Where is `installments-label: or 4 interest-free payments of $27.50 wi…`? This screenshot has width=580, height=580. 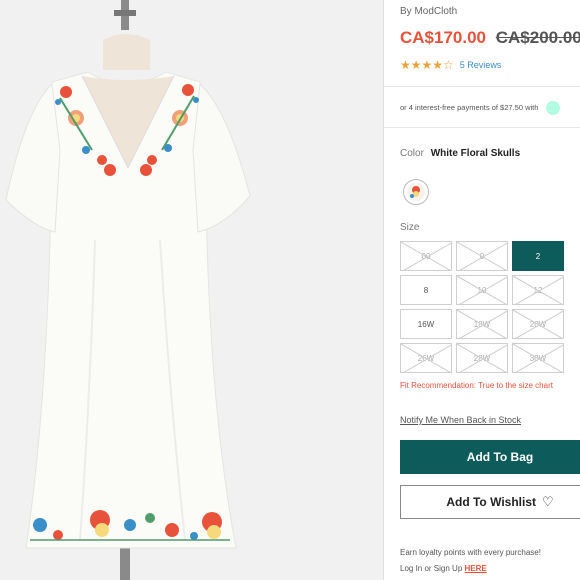 installments-label: or 4 interest-free payments of $27.50 wi… is located at coordinates (469, 107).